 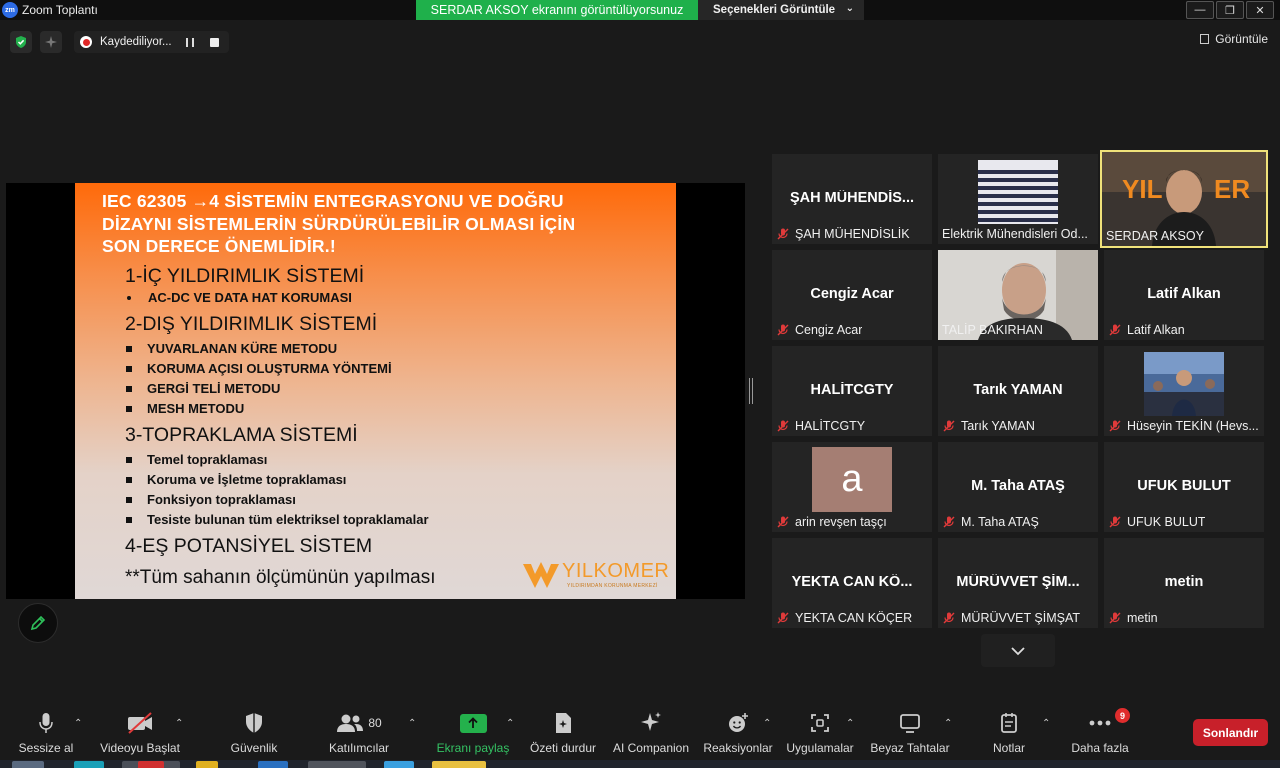 I want to click on participant-tile: TALİP BAKIRHAN, so click(x=1018, y=295).